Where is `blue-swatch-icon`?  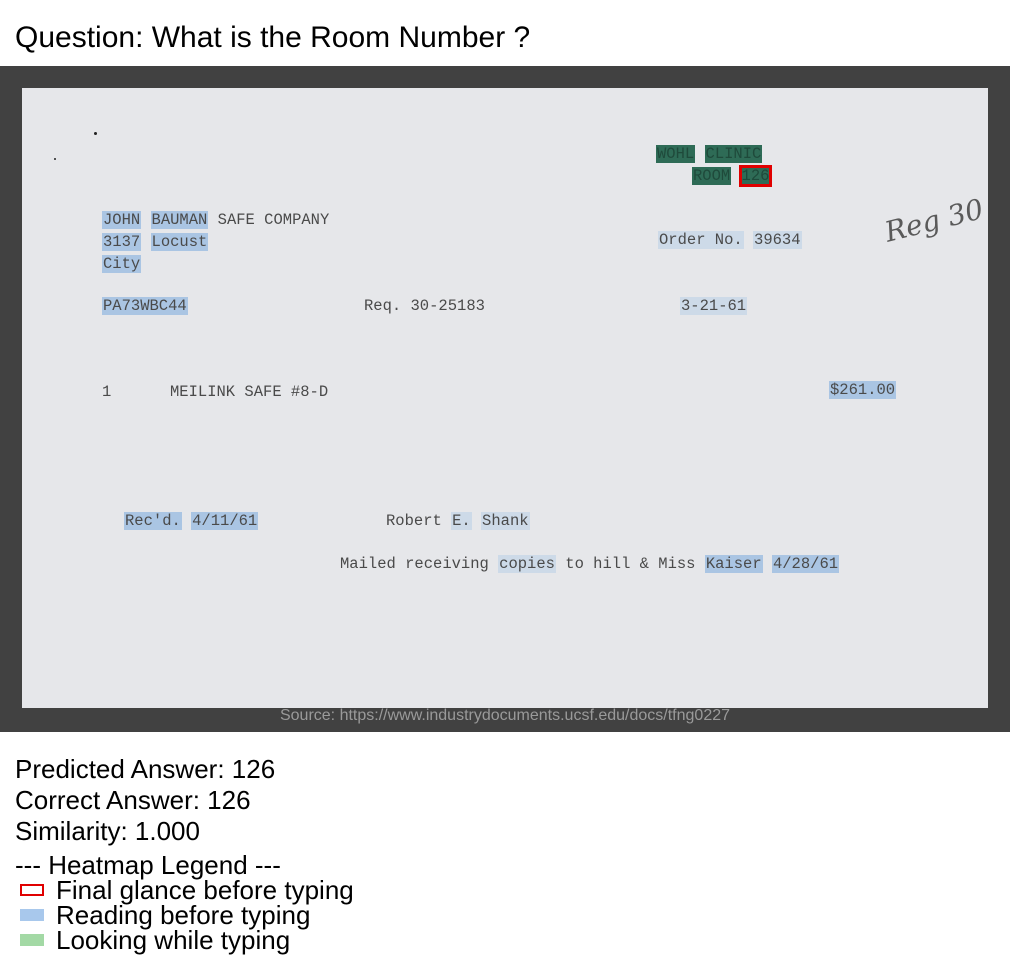 blue-swatch-icon is located at coordinates (32, 915).